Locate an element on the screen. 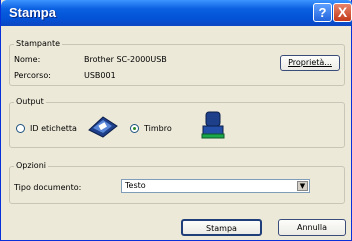 This screenshot has width=352, height=241. print-button: Stampa is located at coordinates (221, 227).